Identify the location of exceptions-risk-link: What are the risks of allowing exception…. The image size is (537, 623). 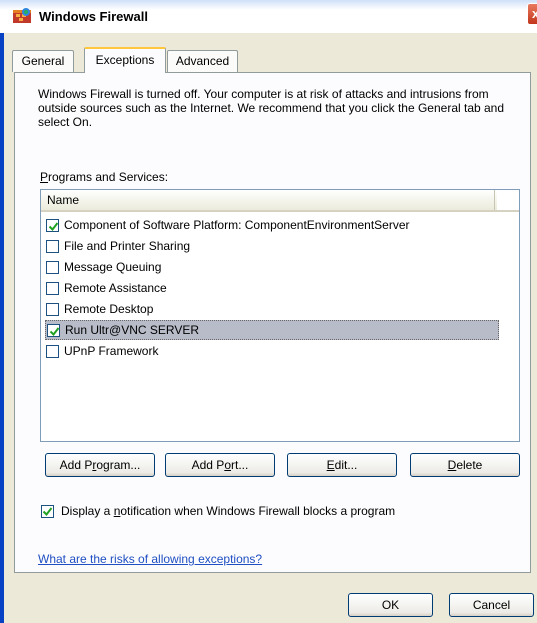
(150, 559).